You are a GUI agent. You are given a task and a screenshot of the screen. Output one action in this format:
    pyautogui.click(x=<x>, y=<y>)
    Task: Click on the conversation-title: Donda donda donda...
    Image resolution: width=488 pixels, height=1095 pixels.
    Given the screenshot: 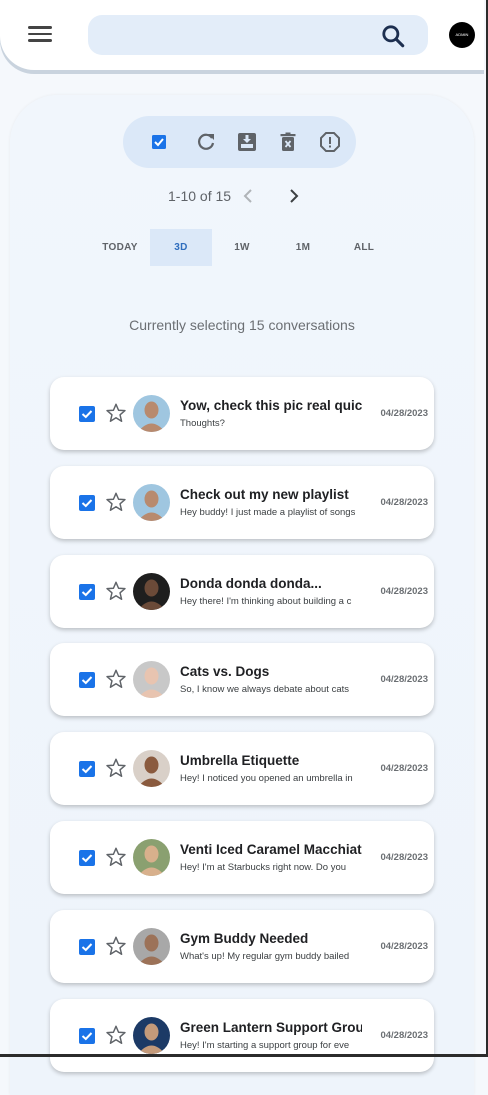 What is the action you would take?
    pyautogui.click(x=251, y=583)
    